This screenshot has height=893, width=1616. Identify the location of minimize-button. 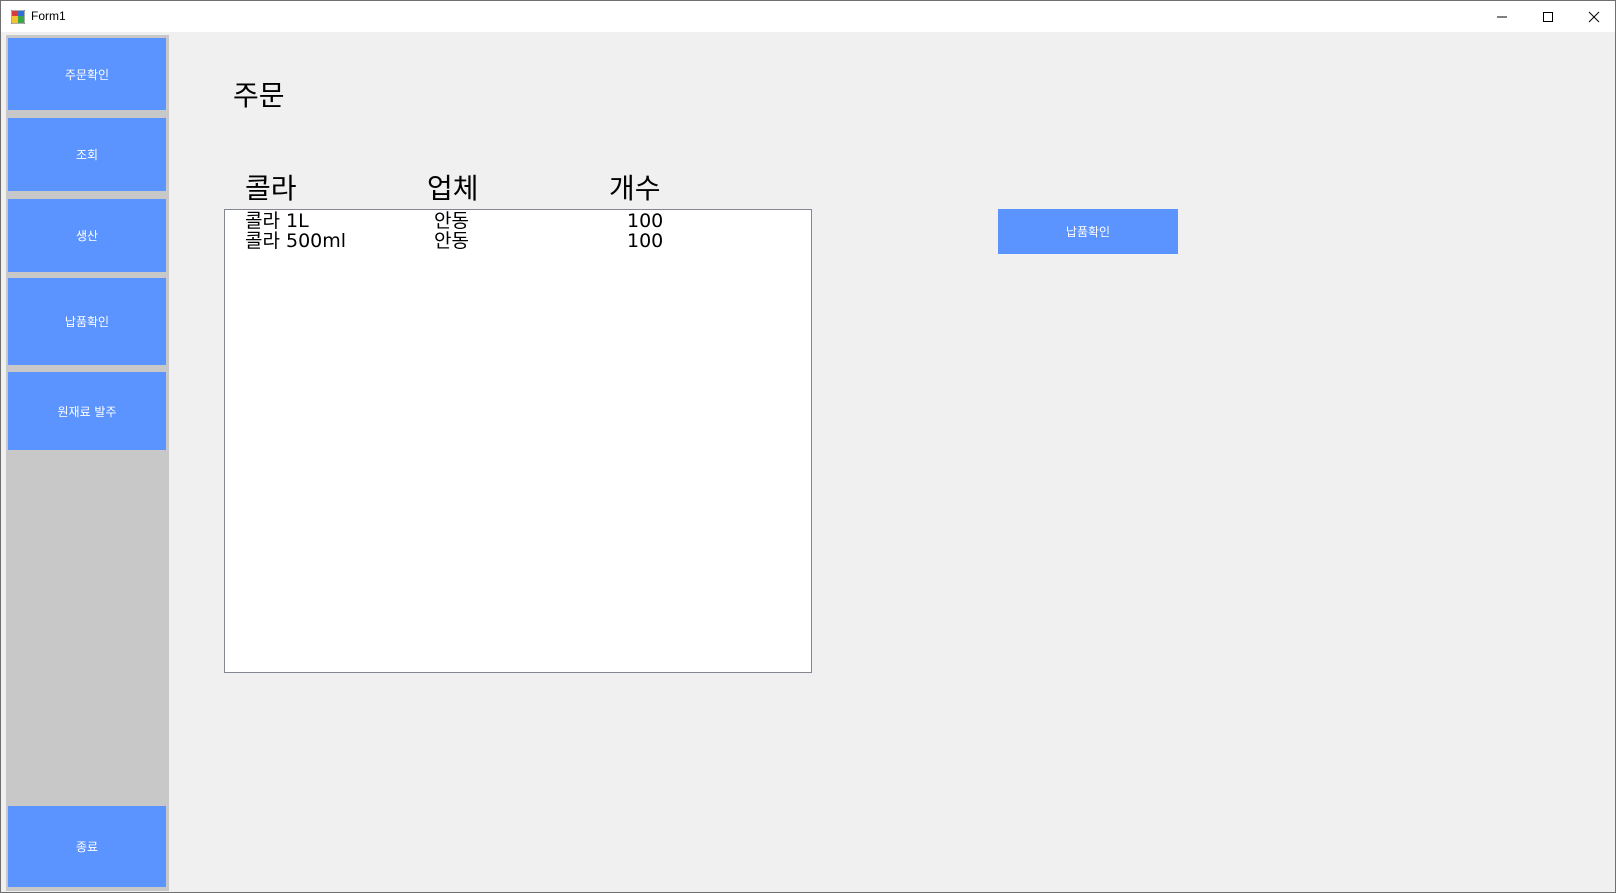
(1502, 16).